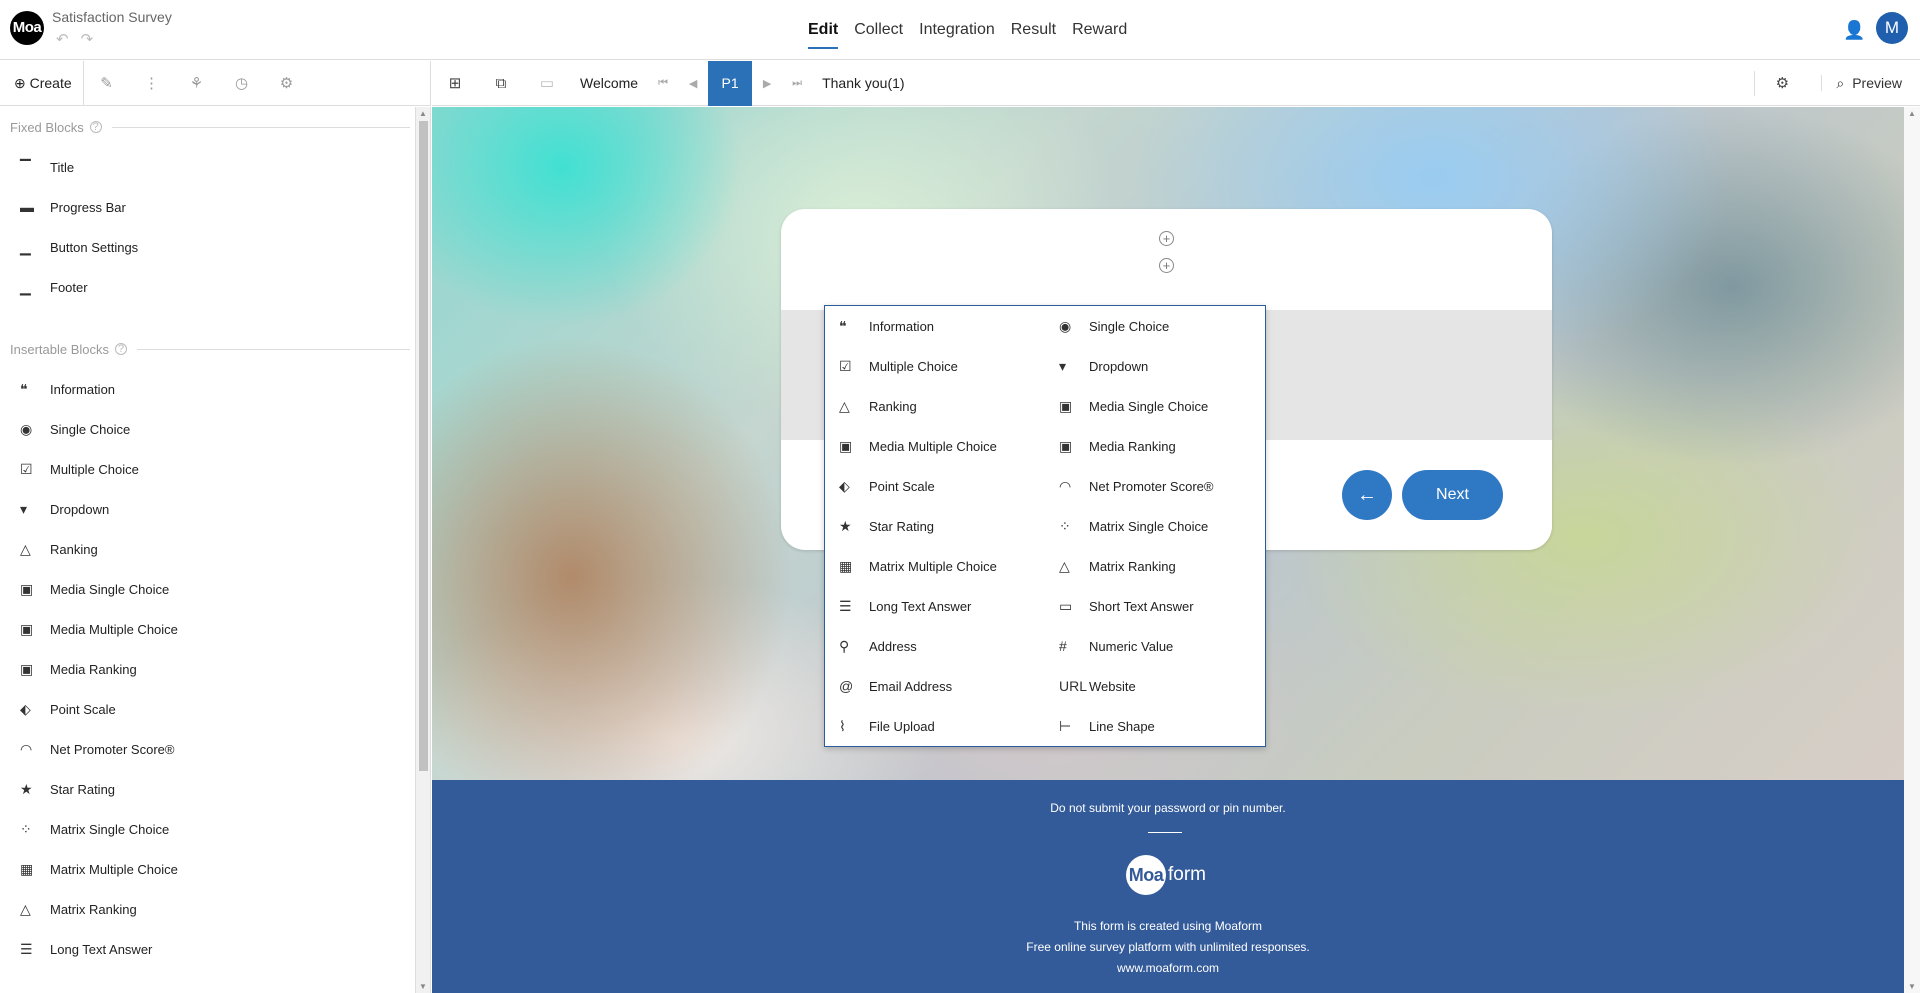  I want to click on thank-you-page-tab: Thank you(1), so click(863, 83).